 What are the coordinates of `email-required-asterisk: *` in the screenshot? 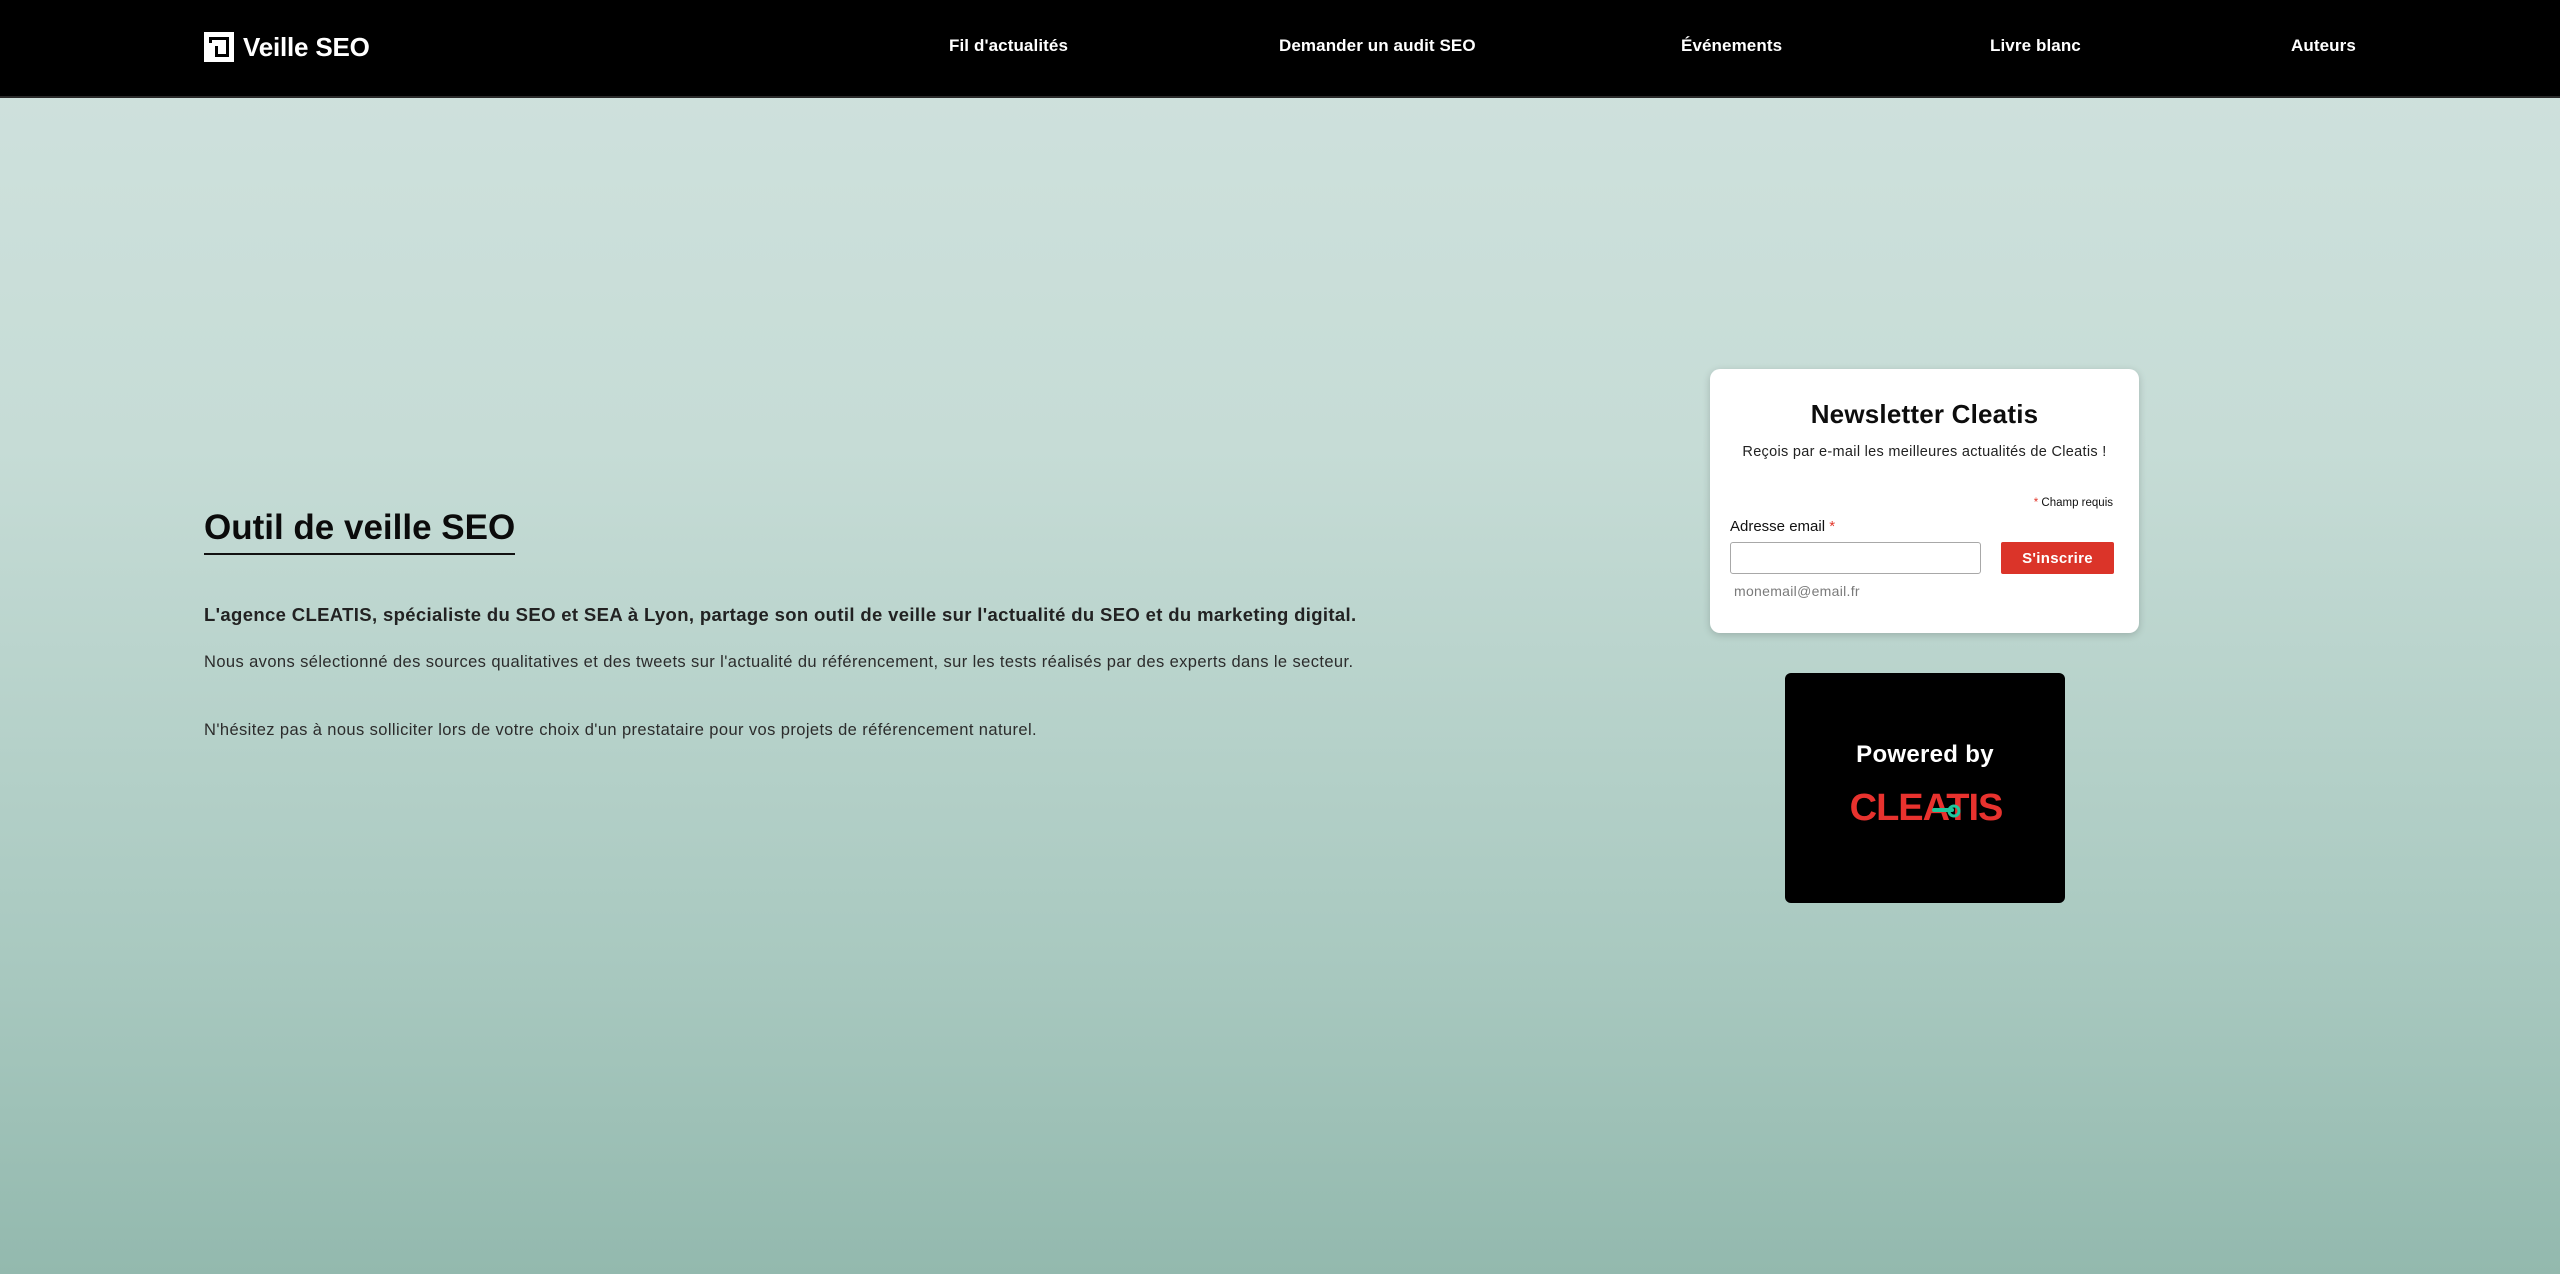 It's located at (1832, 526).